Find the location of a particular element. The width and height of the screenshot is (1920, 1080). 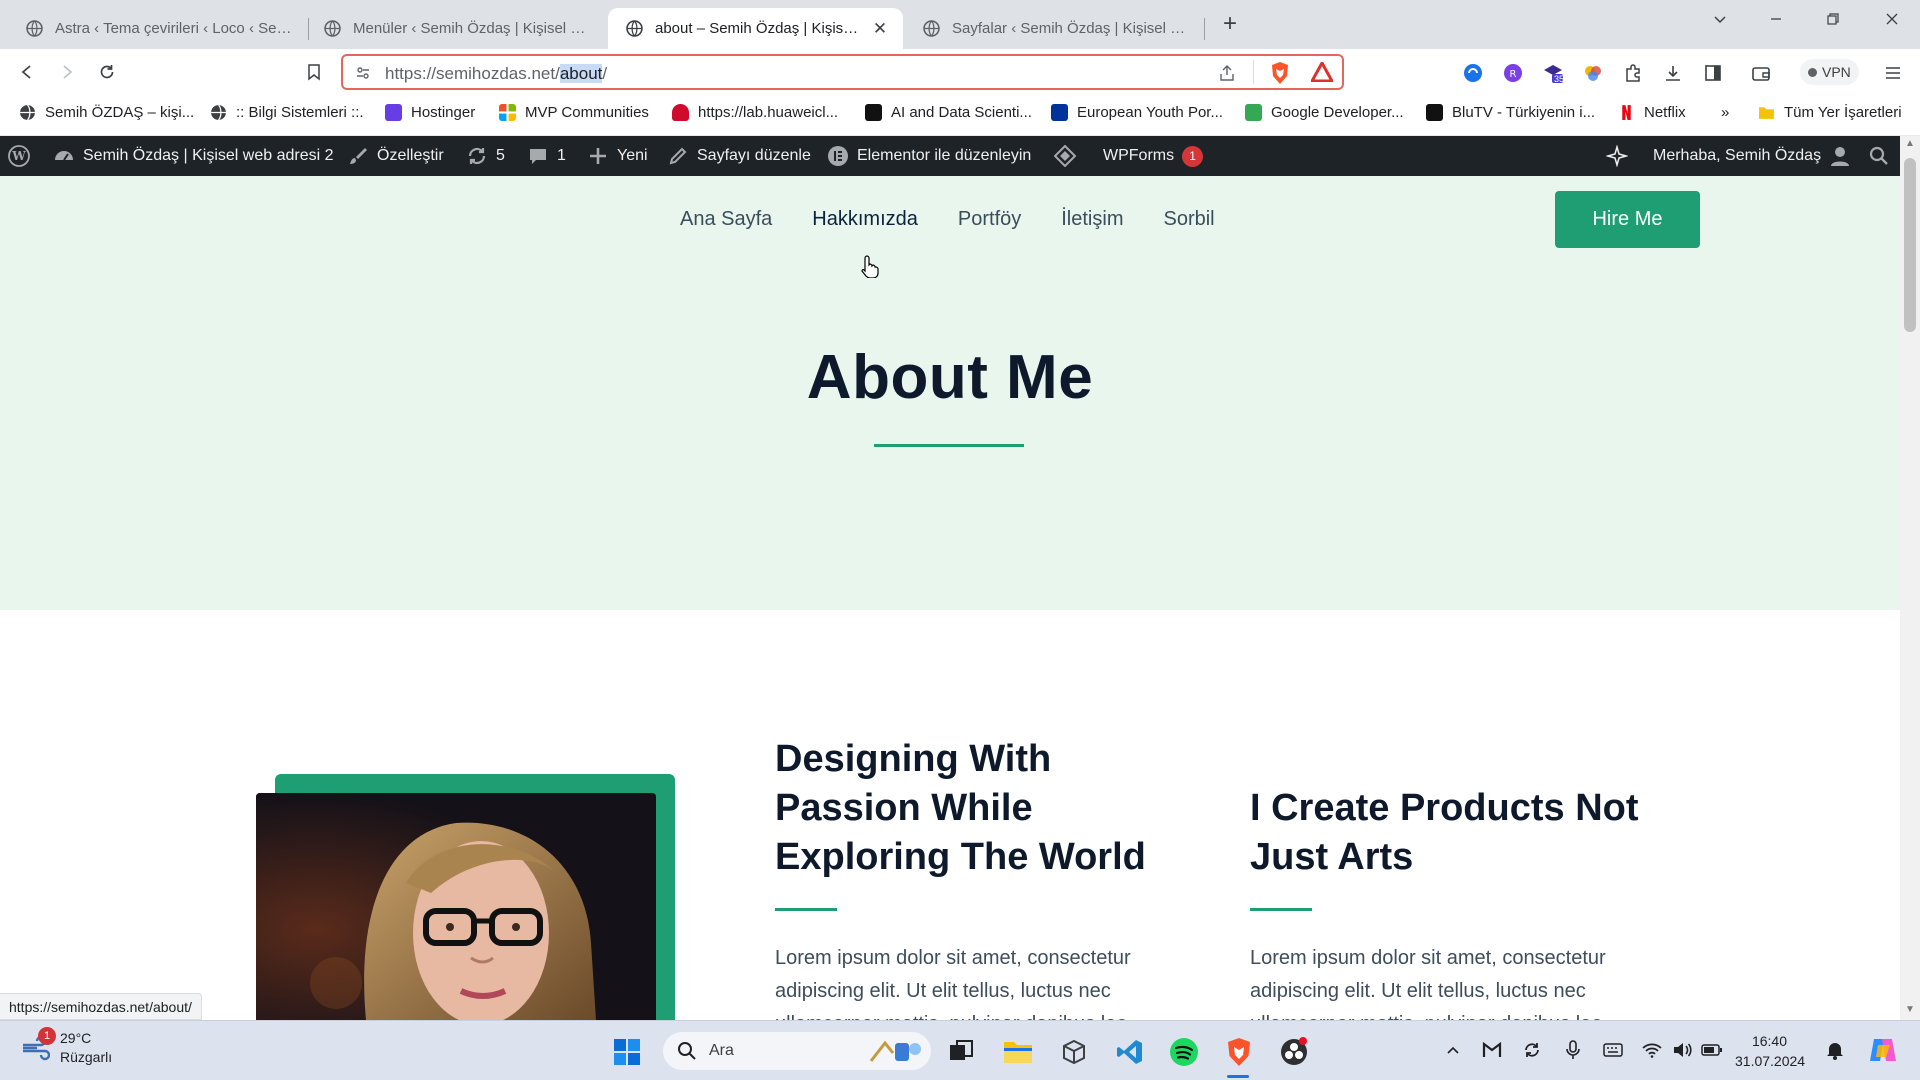

menu-icon is located at coordinates (1893, 73).